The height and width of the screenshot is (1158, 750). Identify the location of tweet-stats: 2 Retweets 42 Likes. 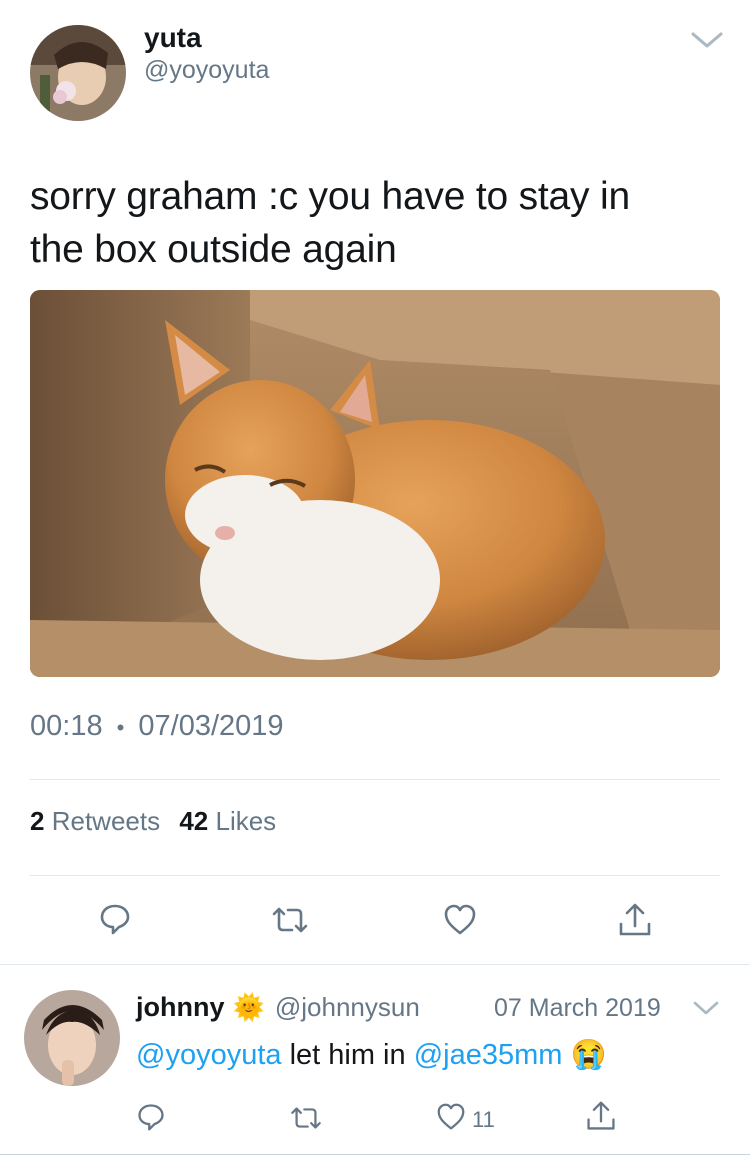
(153, 821).